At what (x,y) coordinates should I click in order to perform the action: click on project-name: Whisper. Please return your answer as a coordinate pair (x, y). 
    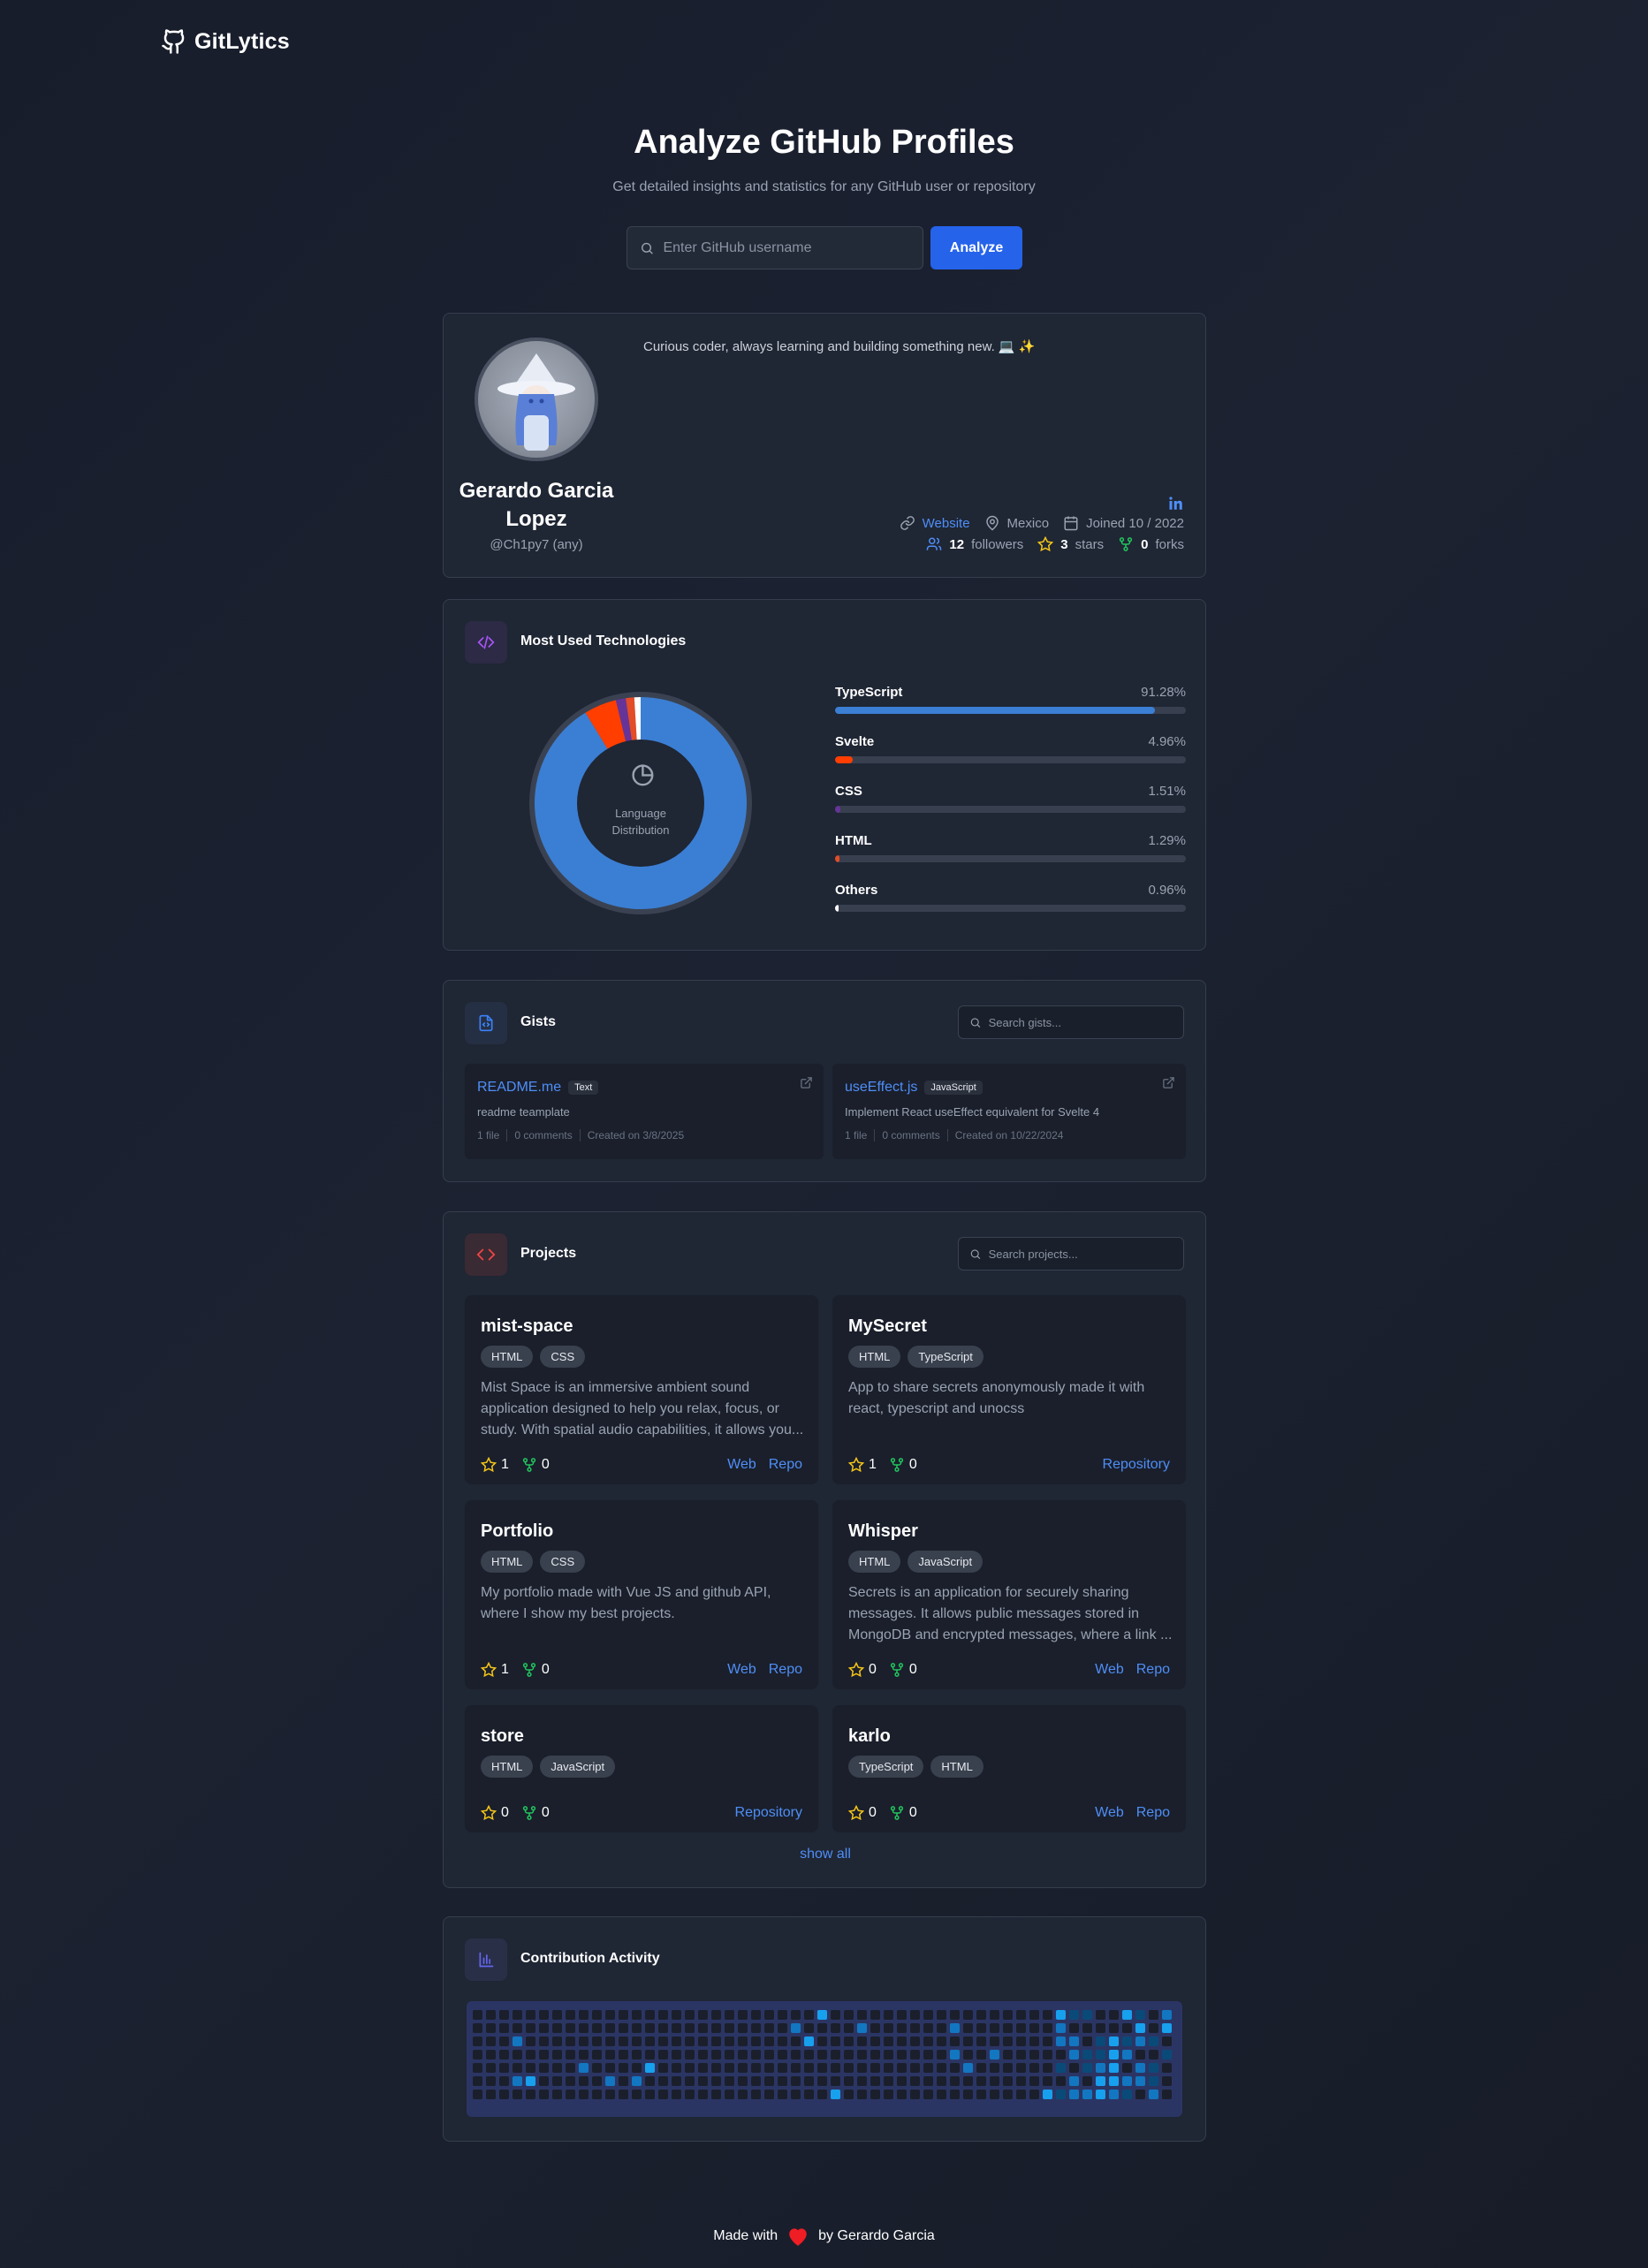
    Looking at the image, I should click on (883, 1531).